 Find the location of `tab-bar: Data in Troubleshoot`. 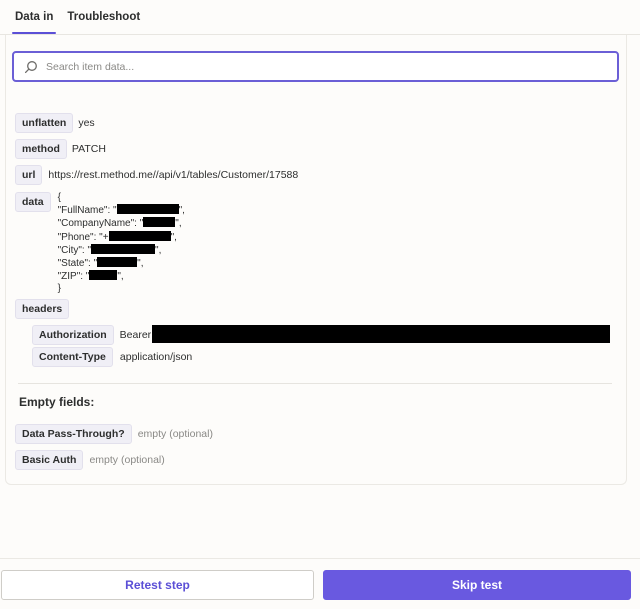

tab-bar: Data in Troubleshoot is located at coordinates (77, 17).